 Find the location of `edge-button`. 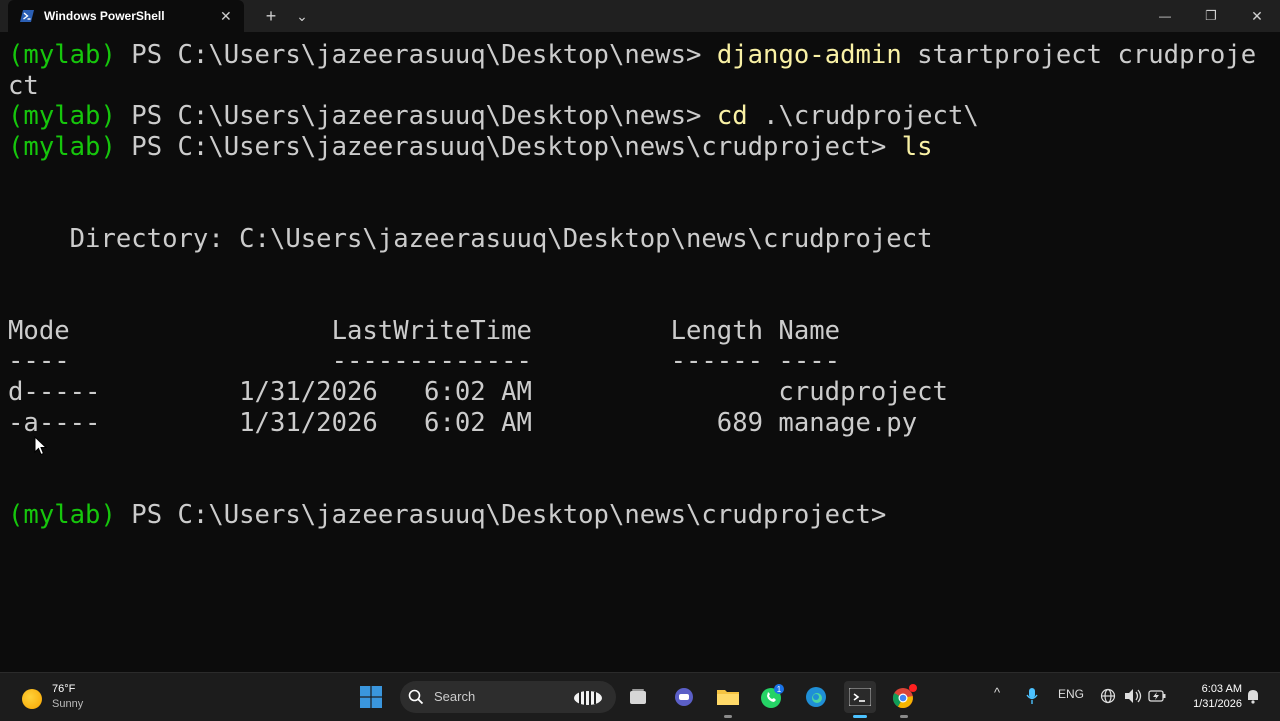

edge-button is located at coordinates (816, 697).